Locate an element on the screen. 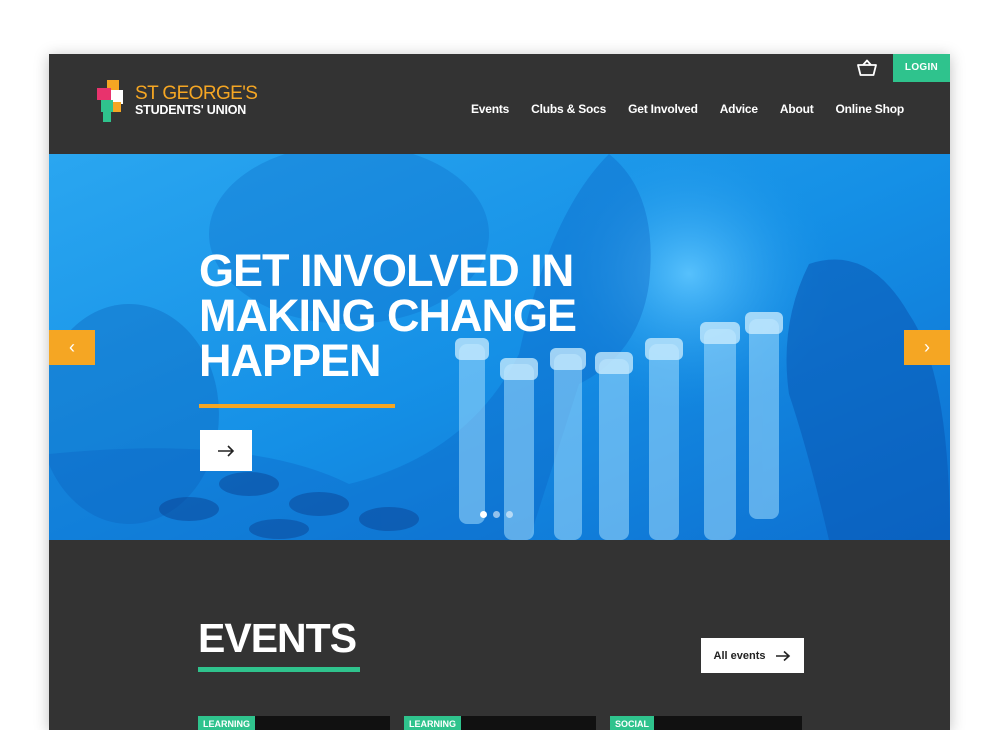 Image resolution: width=1000 pixels, height=730 pixels. events-underline is located at coordinates (279, 669).